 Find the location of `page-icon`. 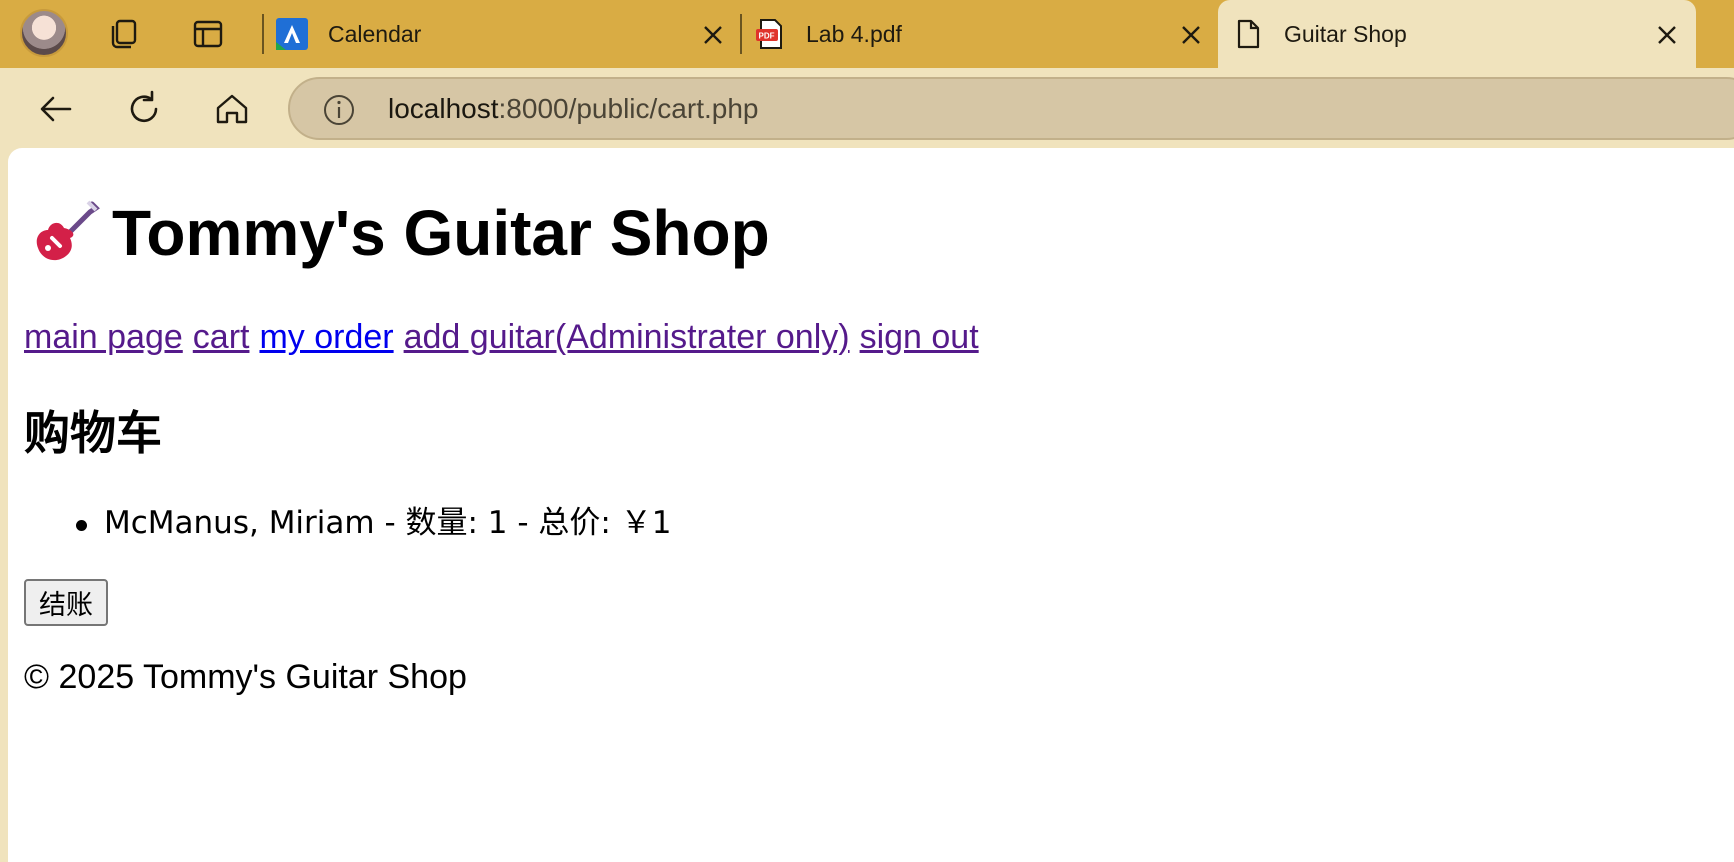

page-icon is located at coordinates (1248, 34).